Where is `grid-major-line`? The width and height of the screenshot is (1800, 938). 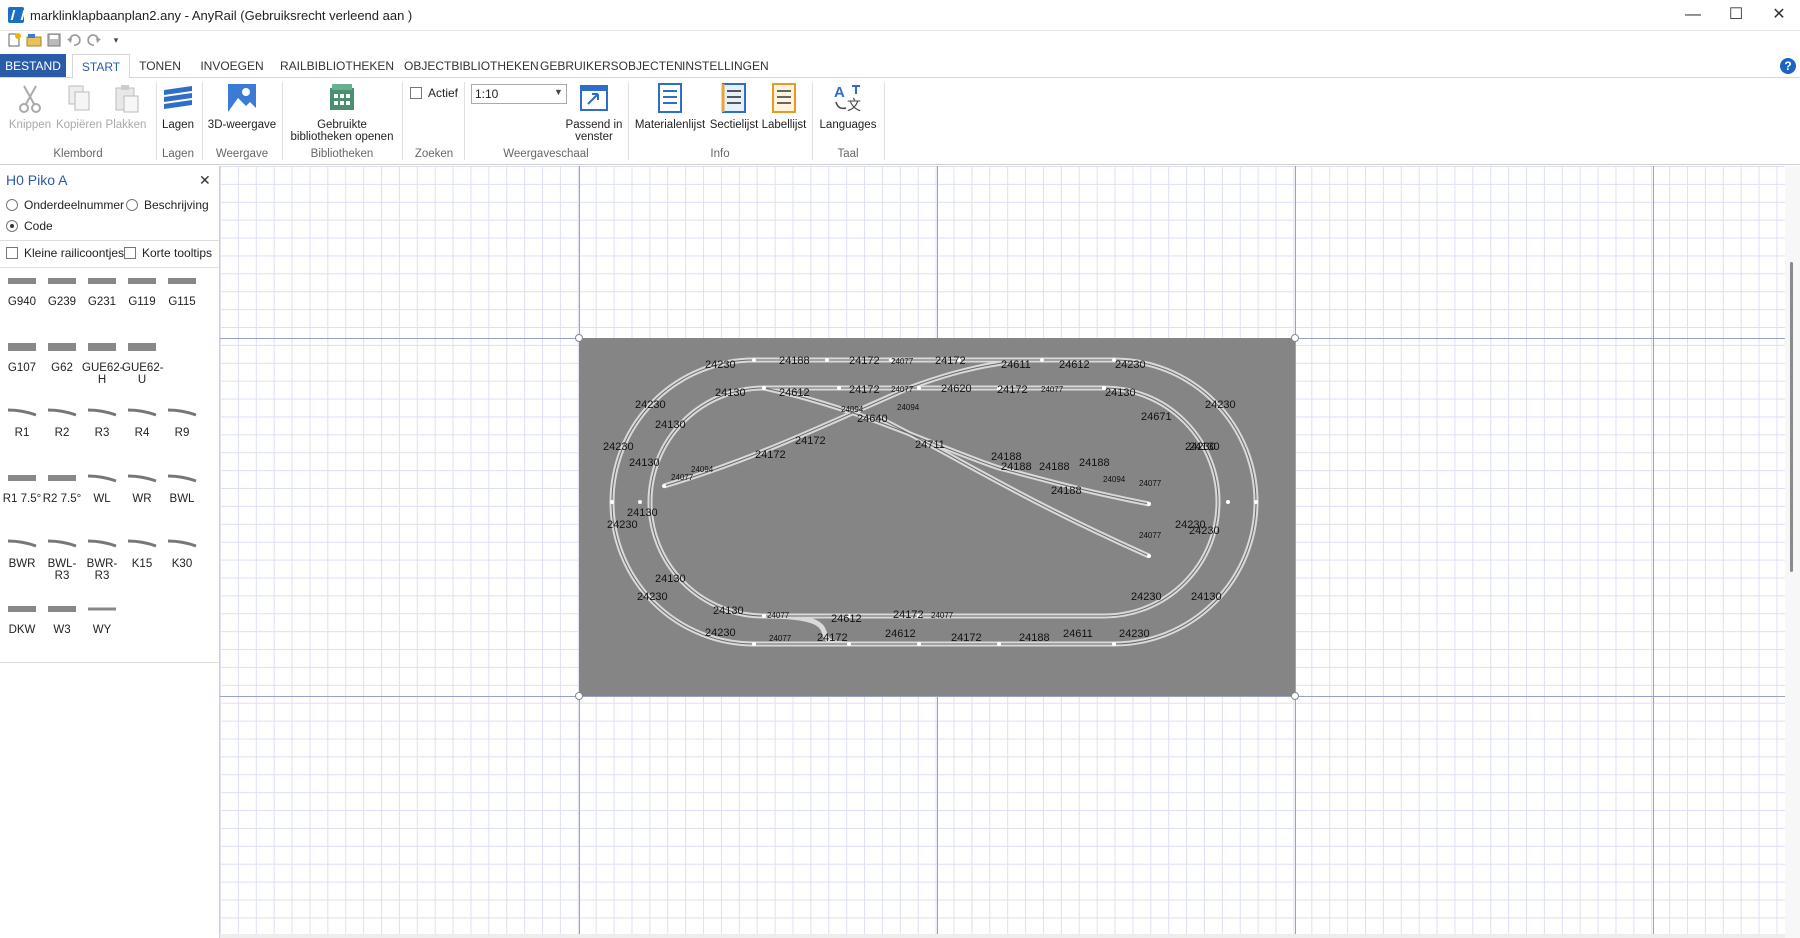 grid-major-line is located at coordinates (1653, 552).